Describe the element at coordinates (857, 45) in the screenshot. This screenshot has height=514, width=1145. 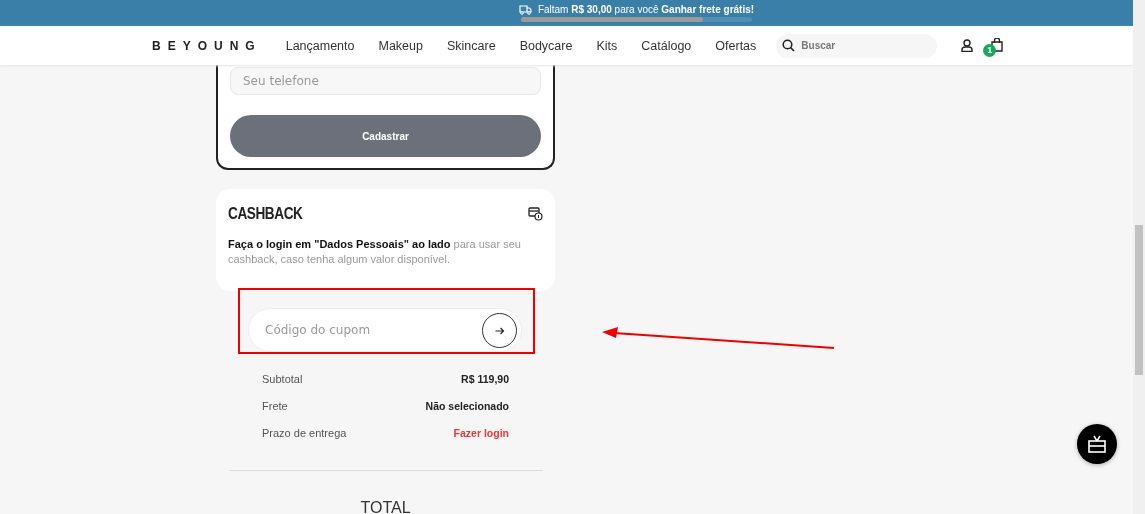
I see `search-field: Buscar` at that location.